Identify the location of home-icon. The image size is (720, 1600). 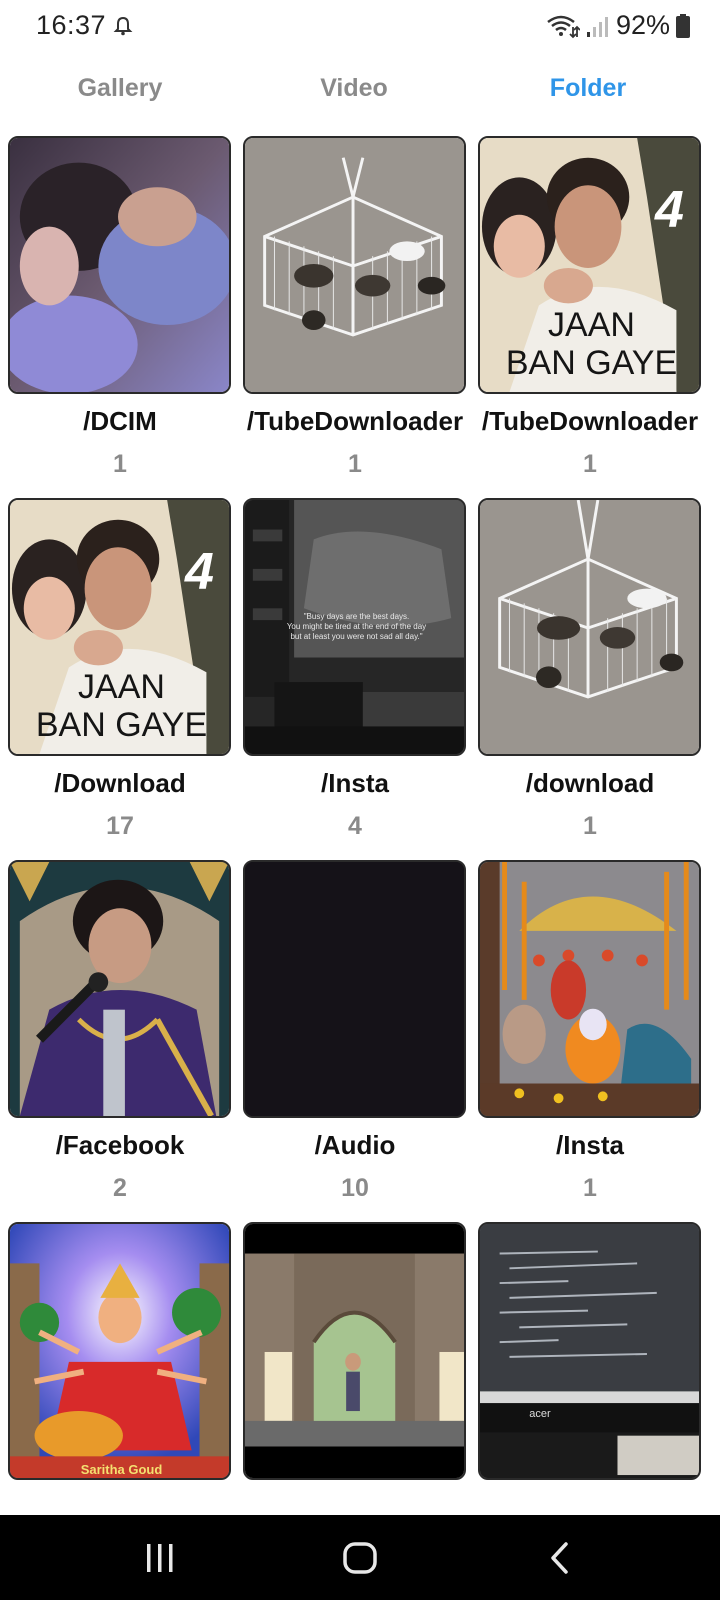
(360, 1558).